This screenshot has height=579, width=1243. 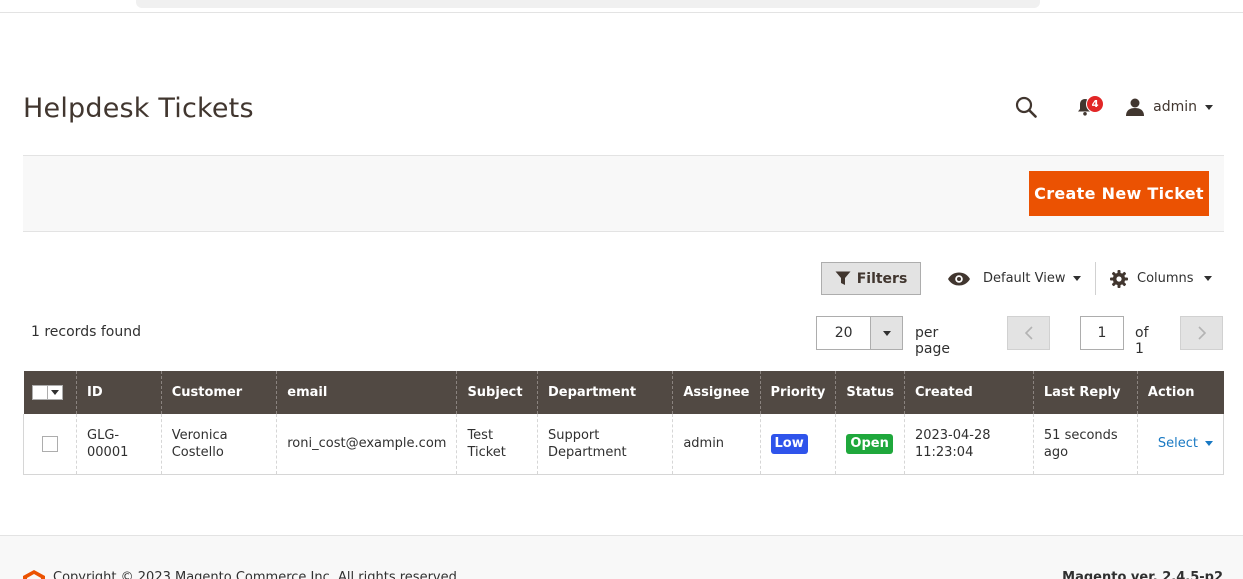 I want to click on row-action-label: Select, so click(x=1177, y=444).